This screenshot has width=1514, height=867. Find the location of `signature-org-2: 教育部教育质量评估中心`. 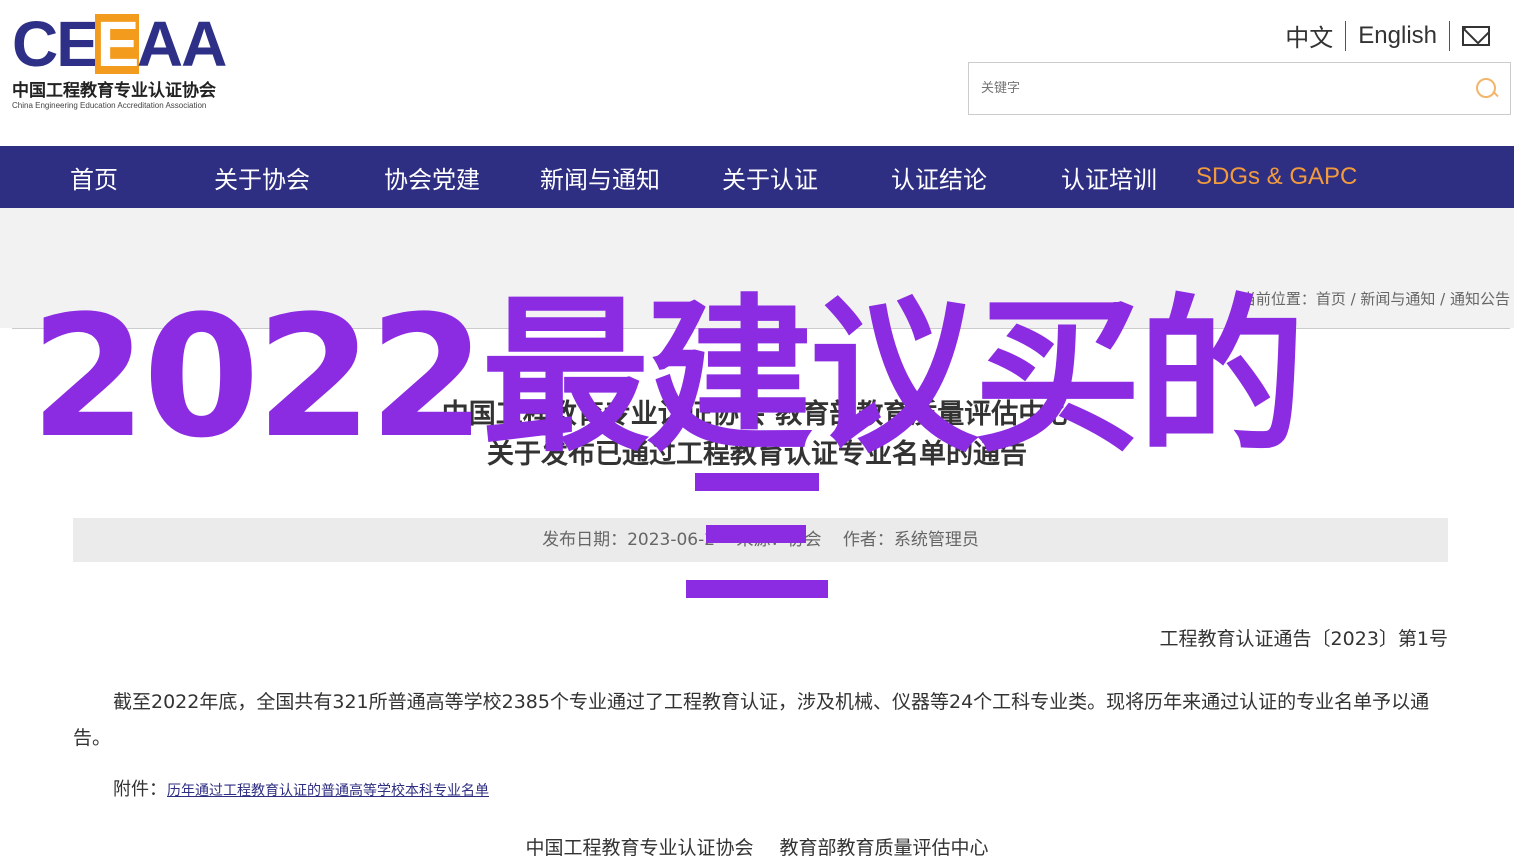

signature-org-2: 教育部教育质量评估中心 is located at coordinates (884, 848).